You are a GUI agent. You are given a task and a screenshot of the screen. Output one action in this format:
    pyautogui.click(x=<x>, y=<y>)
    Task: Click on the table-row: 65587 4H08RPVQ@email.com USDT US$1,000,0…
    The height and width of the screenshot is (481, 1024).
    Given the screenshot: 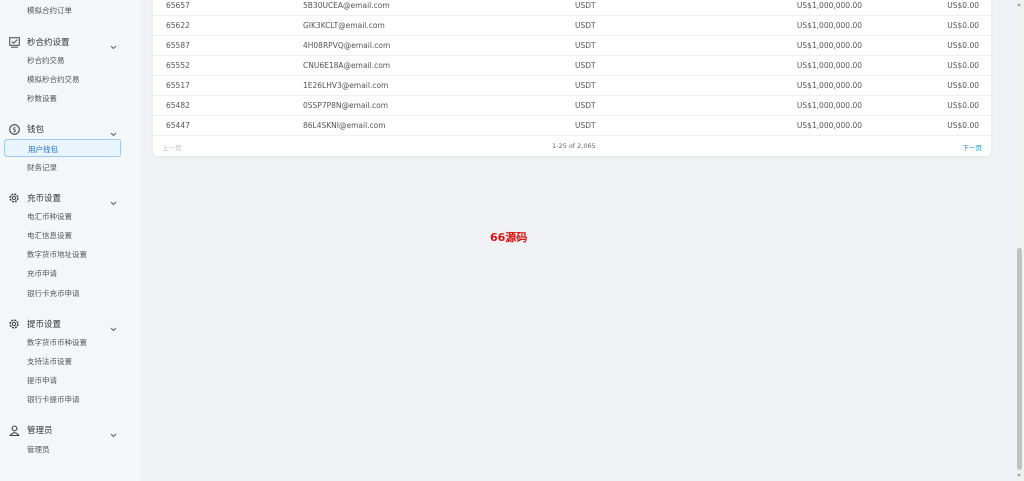 What is the action you would take?
    pyautogui.click(x=572, y=46)
    